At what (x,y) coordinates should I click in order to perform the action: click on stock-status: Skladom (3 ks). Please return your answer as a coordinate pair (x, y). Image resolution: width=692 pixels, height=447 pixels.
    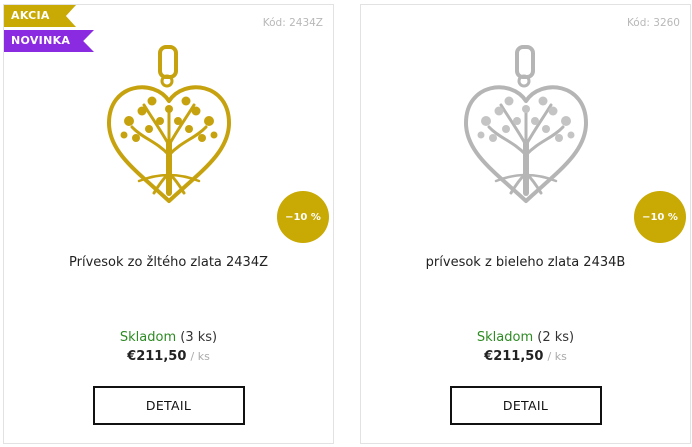
    Looking at the image, I should click on (168, 337).